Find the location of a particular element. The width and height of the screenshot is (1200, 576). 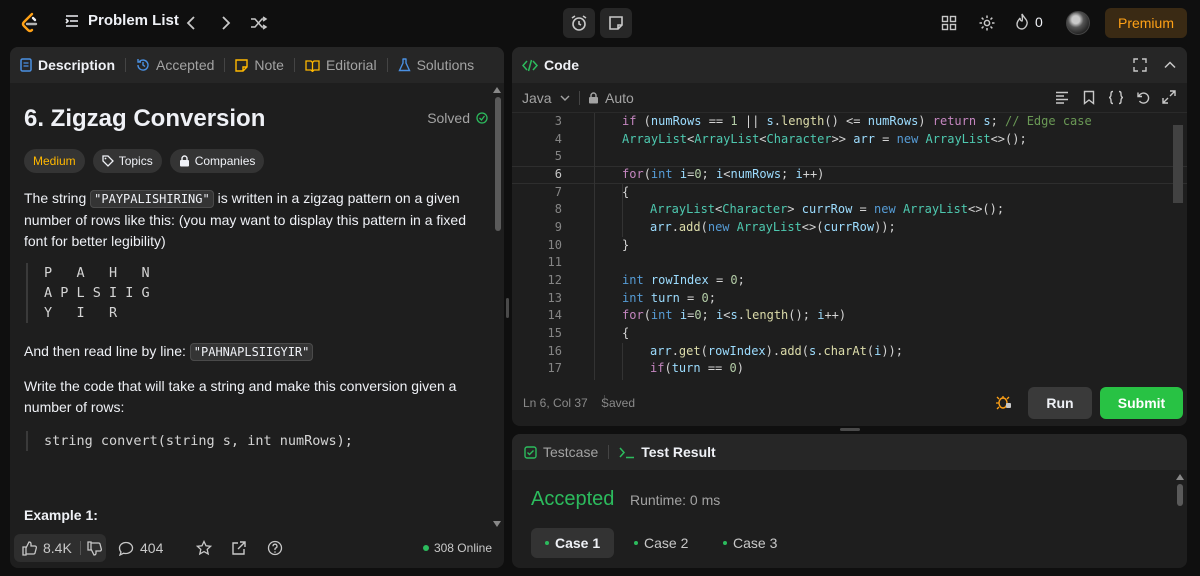

next-problem-button is located at coordinates (226, 23).